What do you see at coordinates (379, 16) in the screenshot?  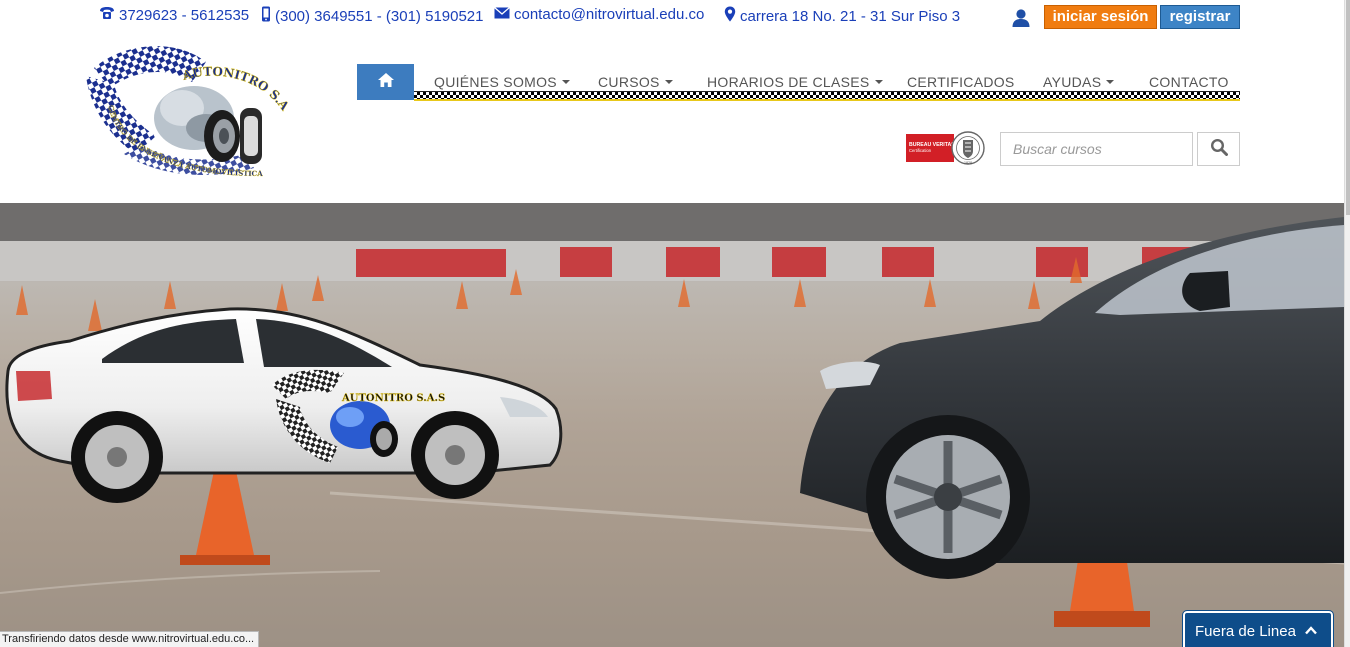 I see `mobile-numbers: (300) 3649551 - (301) 5190521` at bounding box center [379, 16].